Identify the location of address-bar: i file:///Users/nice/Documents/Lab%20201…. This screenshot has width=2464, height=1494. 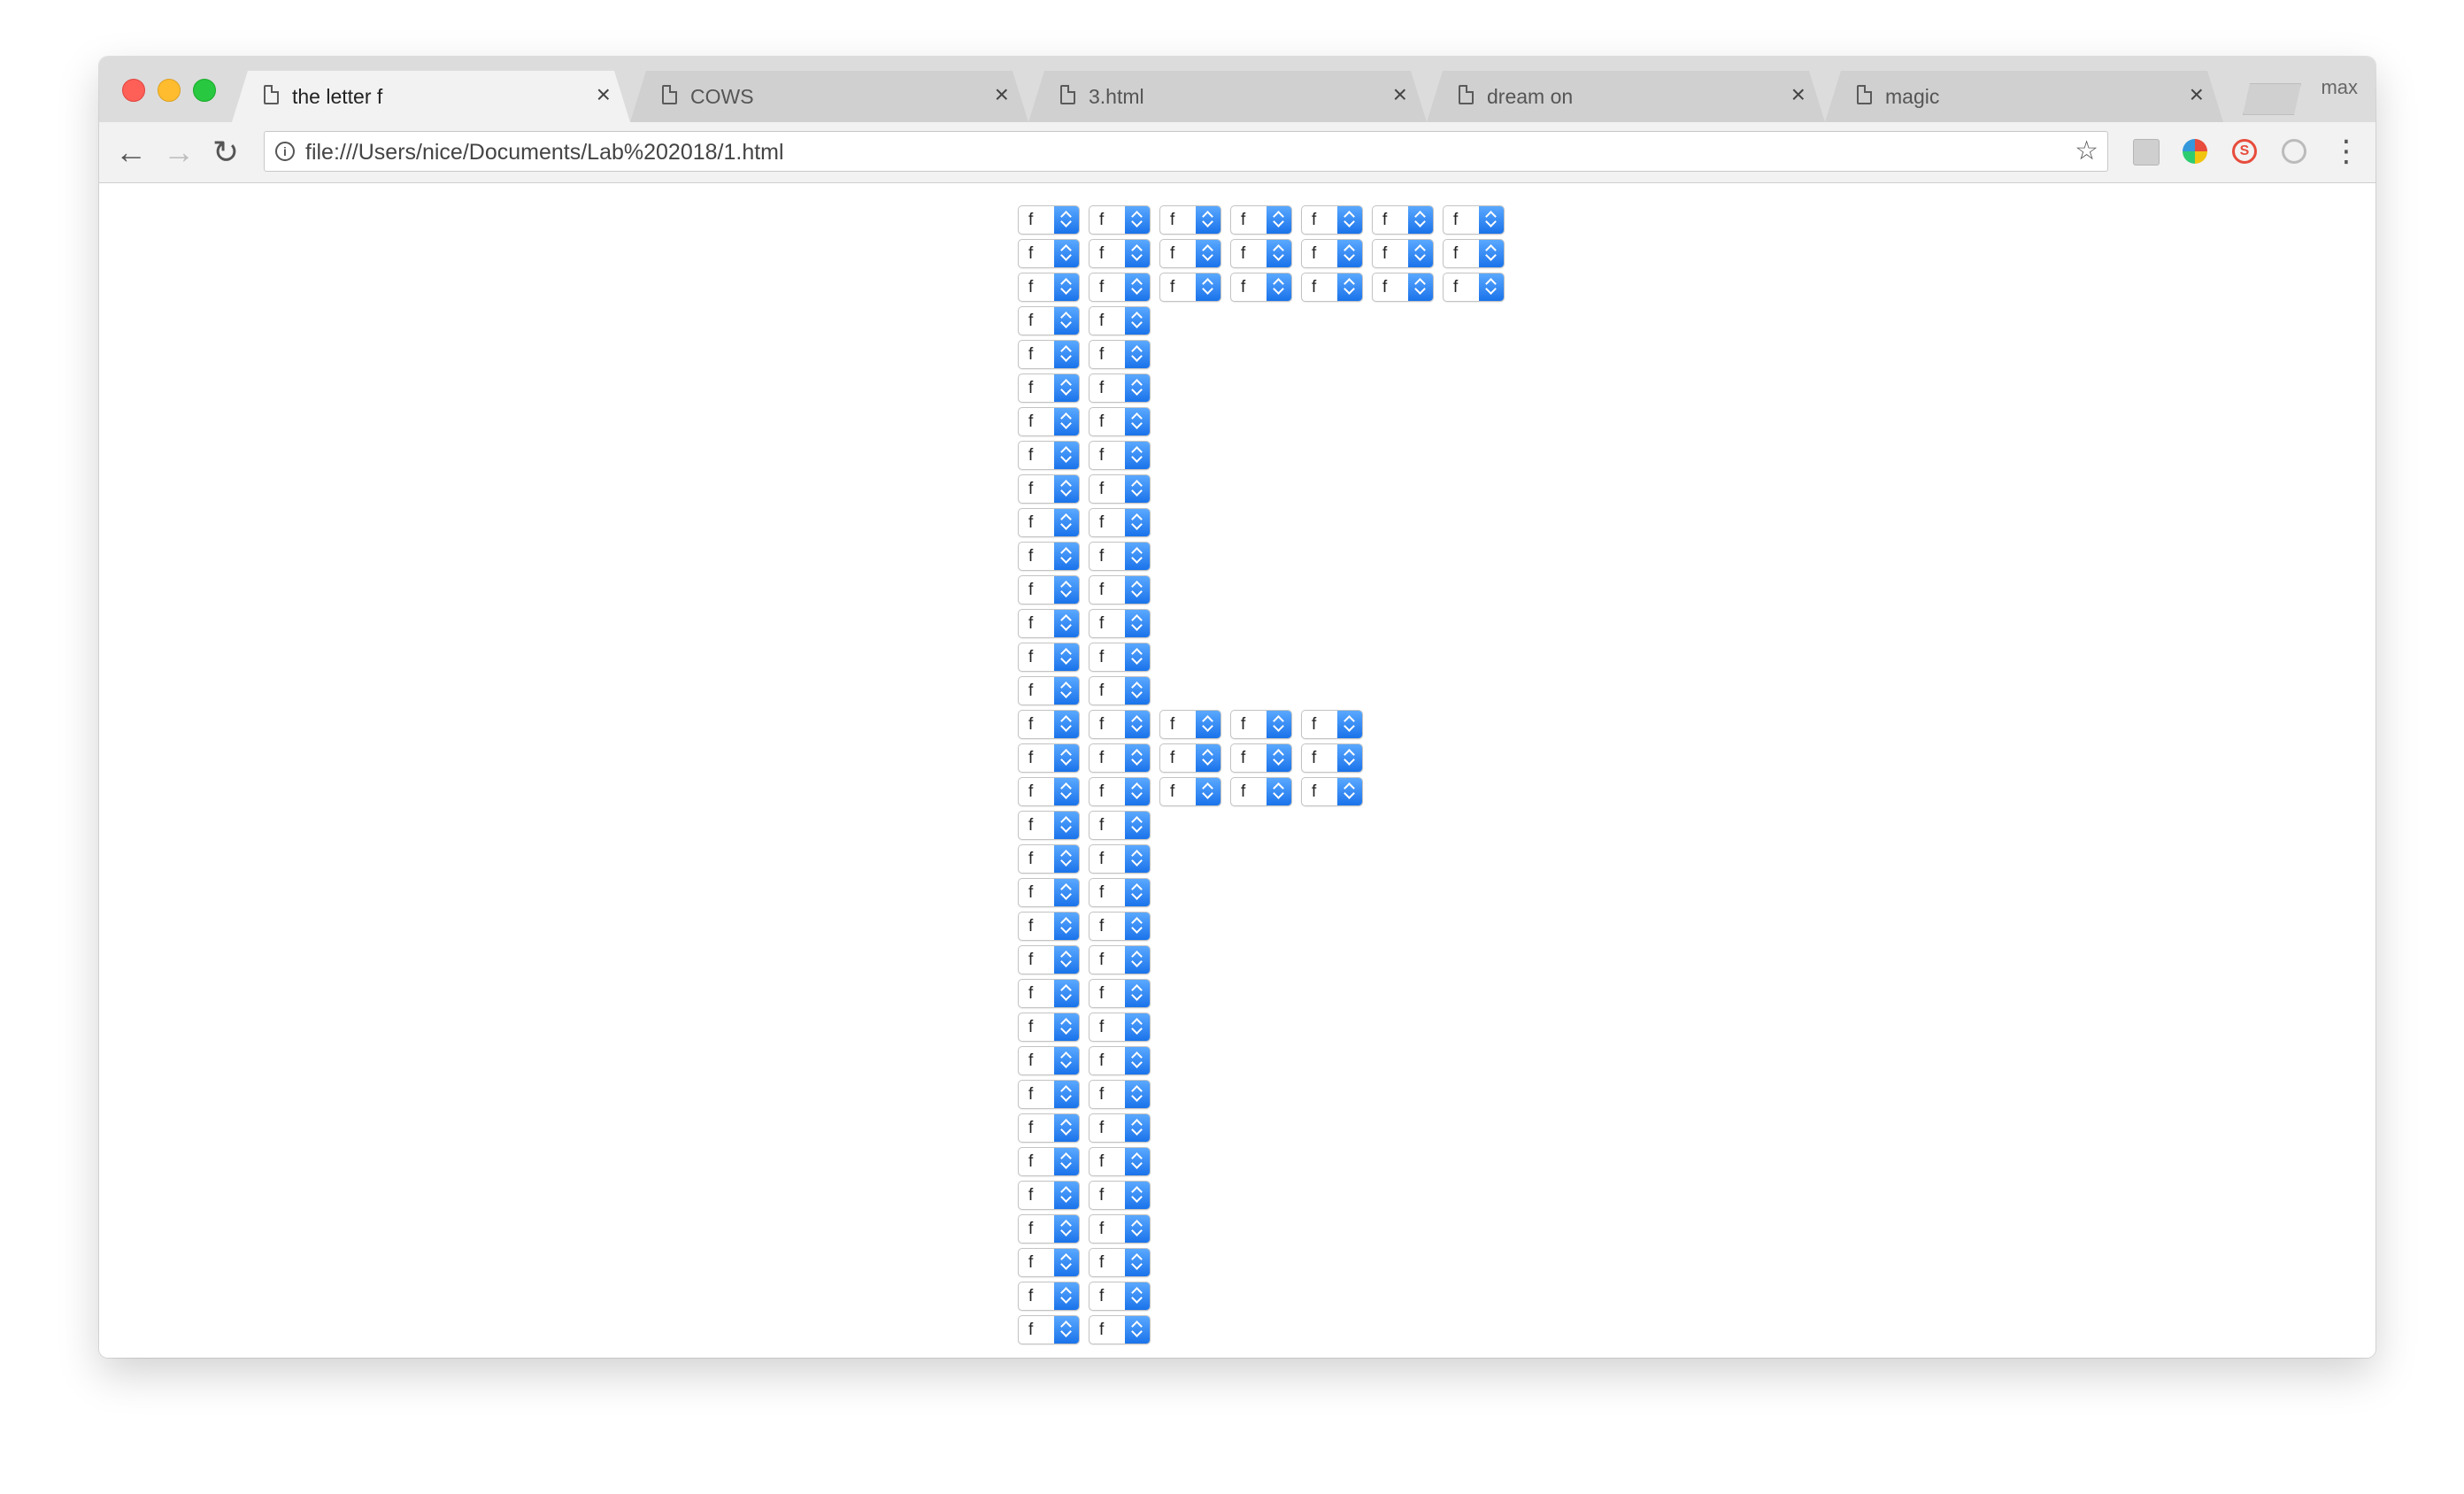
(1186, 152).